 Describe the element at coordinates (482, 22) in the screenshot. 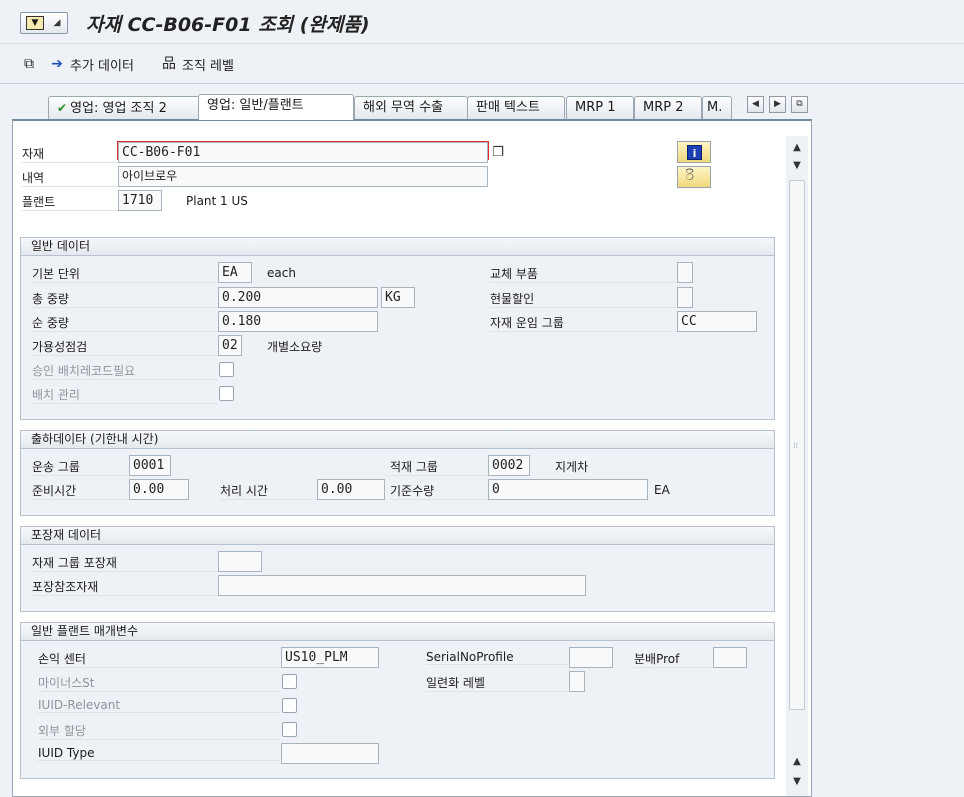

I see `title-bar: ▼ ◢ 자재 CC-B06-F01 조회 (완제품)` at that location.